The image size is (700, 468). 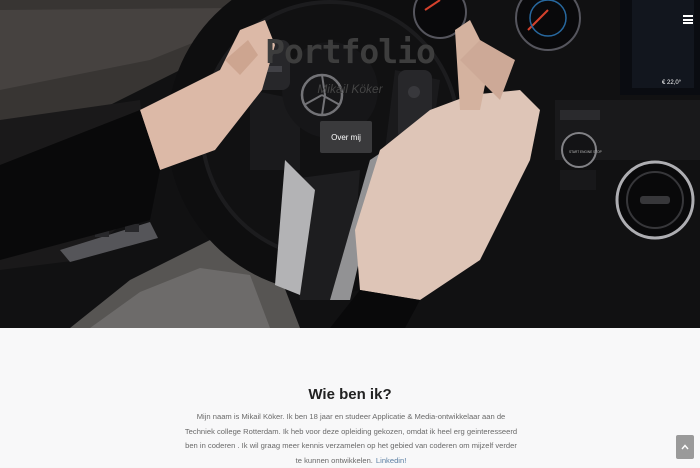 I want to click on hero-title: Portfolio, so click(x=350, y=51).